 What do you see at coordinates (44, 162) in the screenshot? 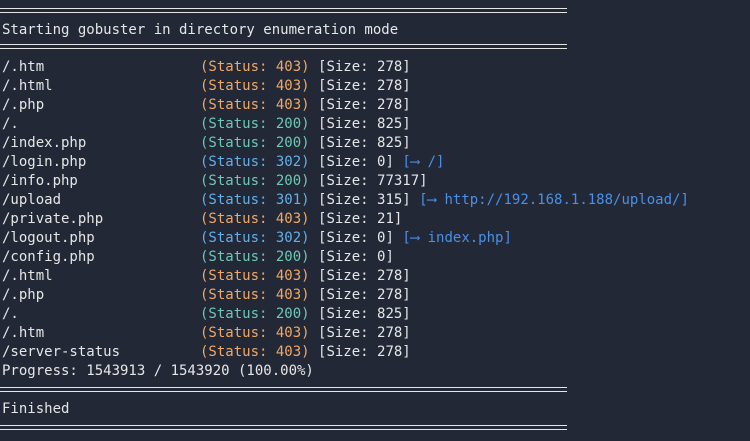
I see `result-path: /login.php` at bounding box center [44, 162].